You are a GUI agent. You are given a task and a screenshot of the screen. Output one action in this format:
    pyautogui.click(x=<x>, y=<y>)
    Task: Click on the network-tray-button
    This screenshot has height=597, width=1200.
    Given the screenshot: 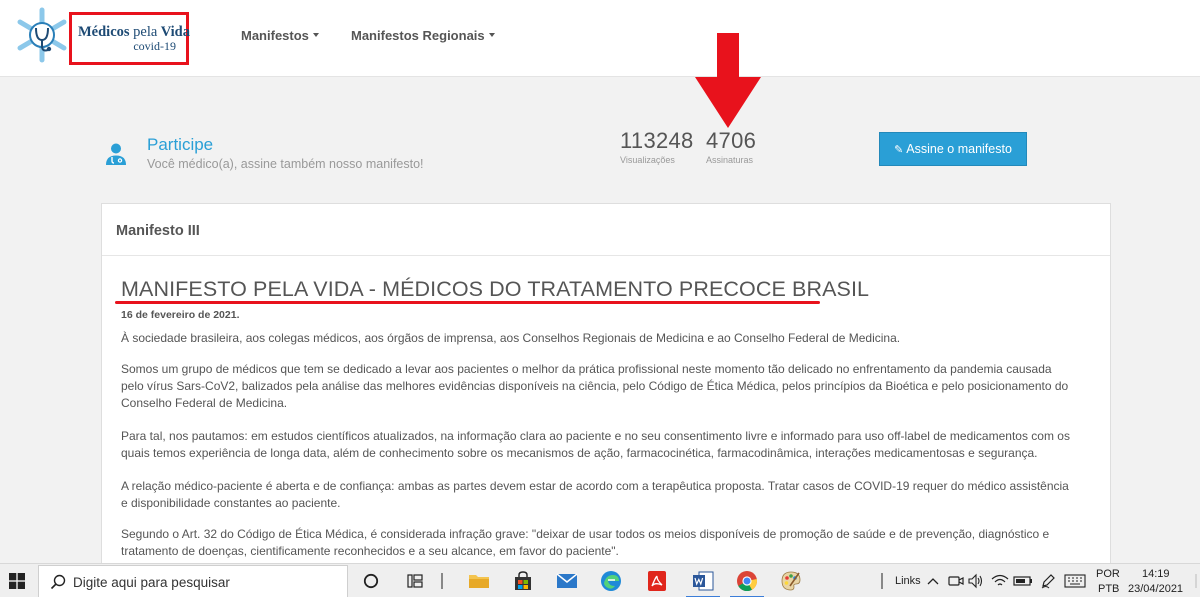 What is the action you would take?
    pyautogui.click(x=1000, y=580)
    